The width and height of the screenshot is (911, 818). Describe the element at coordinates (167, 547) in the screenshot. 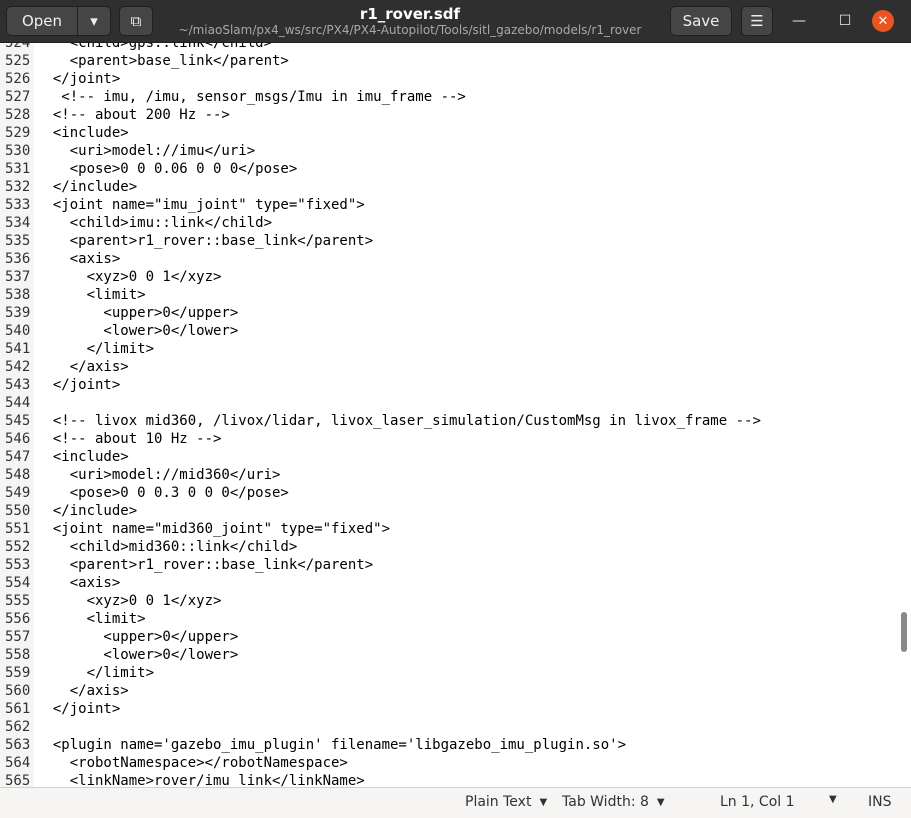

I see `line-text: <child>mid360::link</child>` at that location.